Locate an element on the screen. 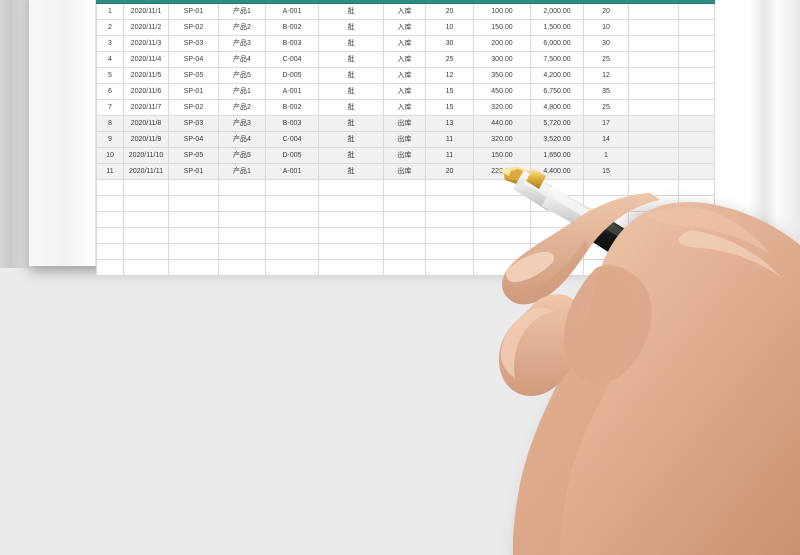  cell-amt: 6,750.00 is located at coordinates (557, 91).